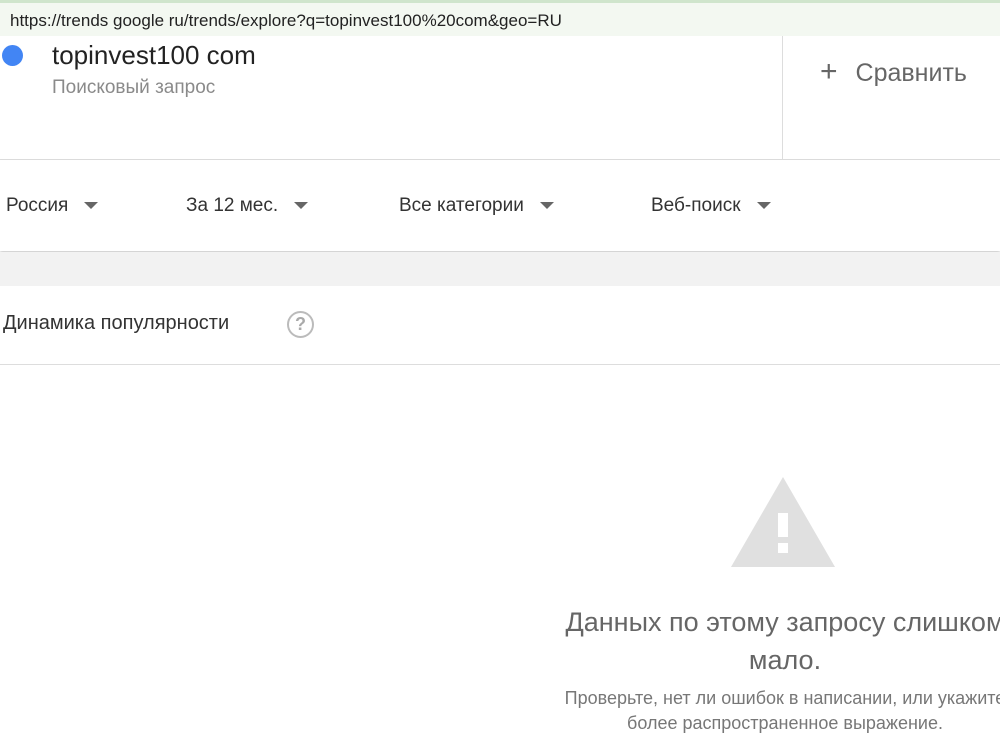 Image resolution: width=1000 pixels, height=736 pixels. Describe the element at coordinates (829, 71) in the screenshot. I see `plus-icon: +` at that location.